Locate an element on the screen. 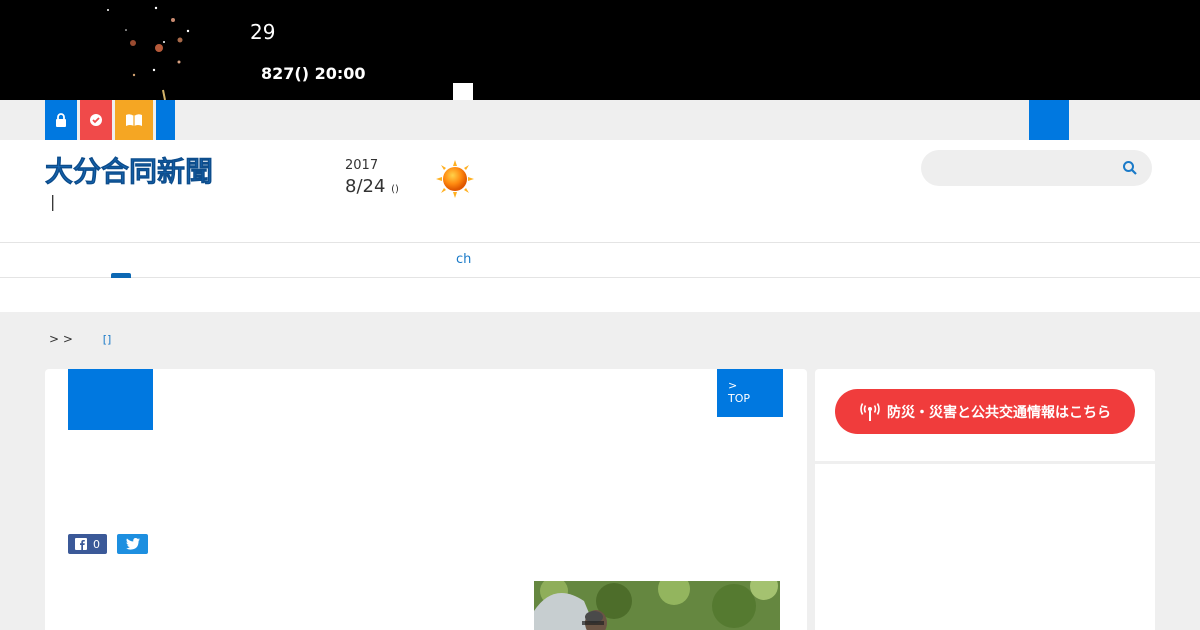 This screenshot has width=1200, height=630. broadcast-icon is located at coordinates (870, 411).